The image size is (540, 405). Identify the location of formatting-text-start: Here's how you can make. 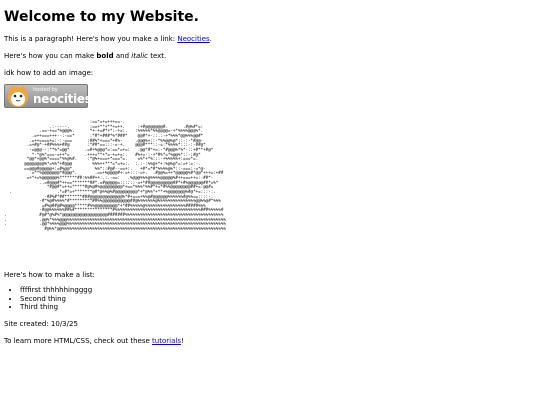
(50, 56).